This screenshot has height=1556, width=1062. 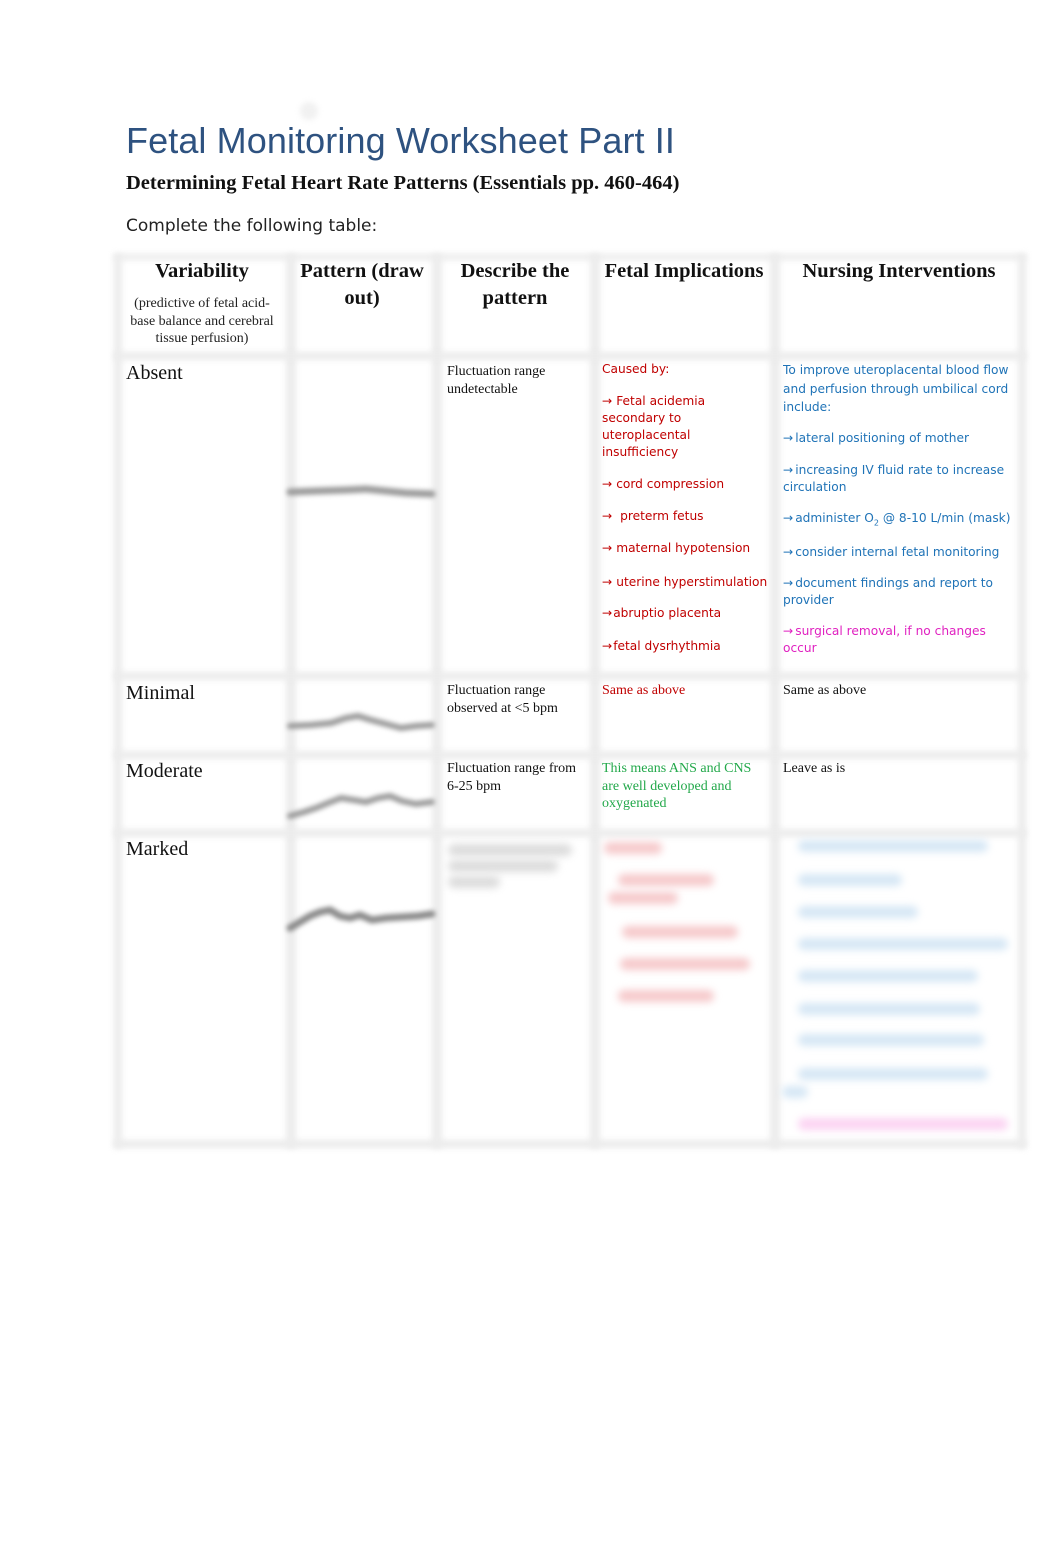 What do you see at coordinates (891, 551) in the screenshot?
I see `intervention-item: → consider internal fetal monitoring` at bounding box center [891, 551].